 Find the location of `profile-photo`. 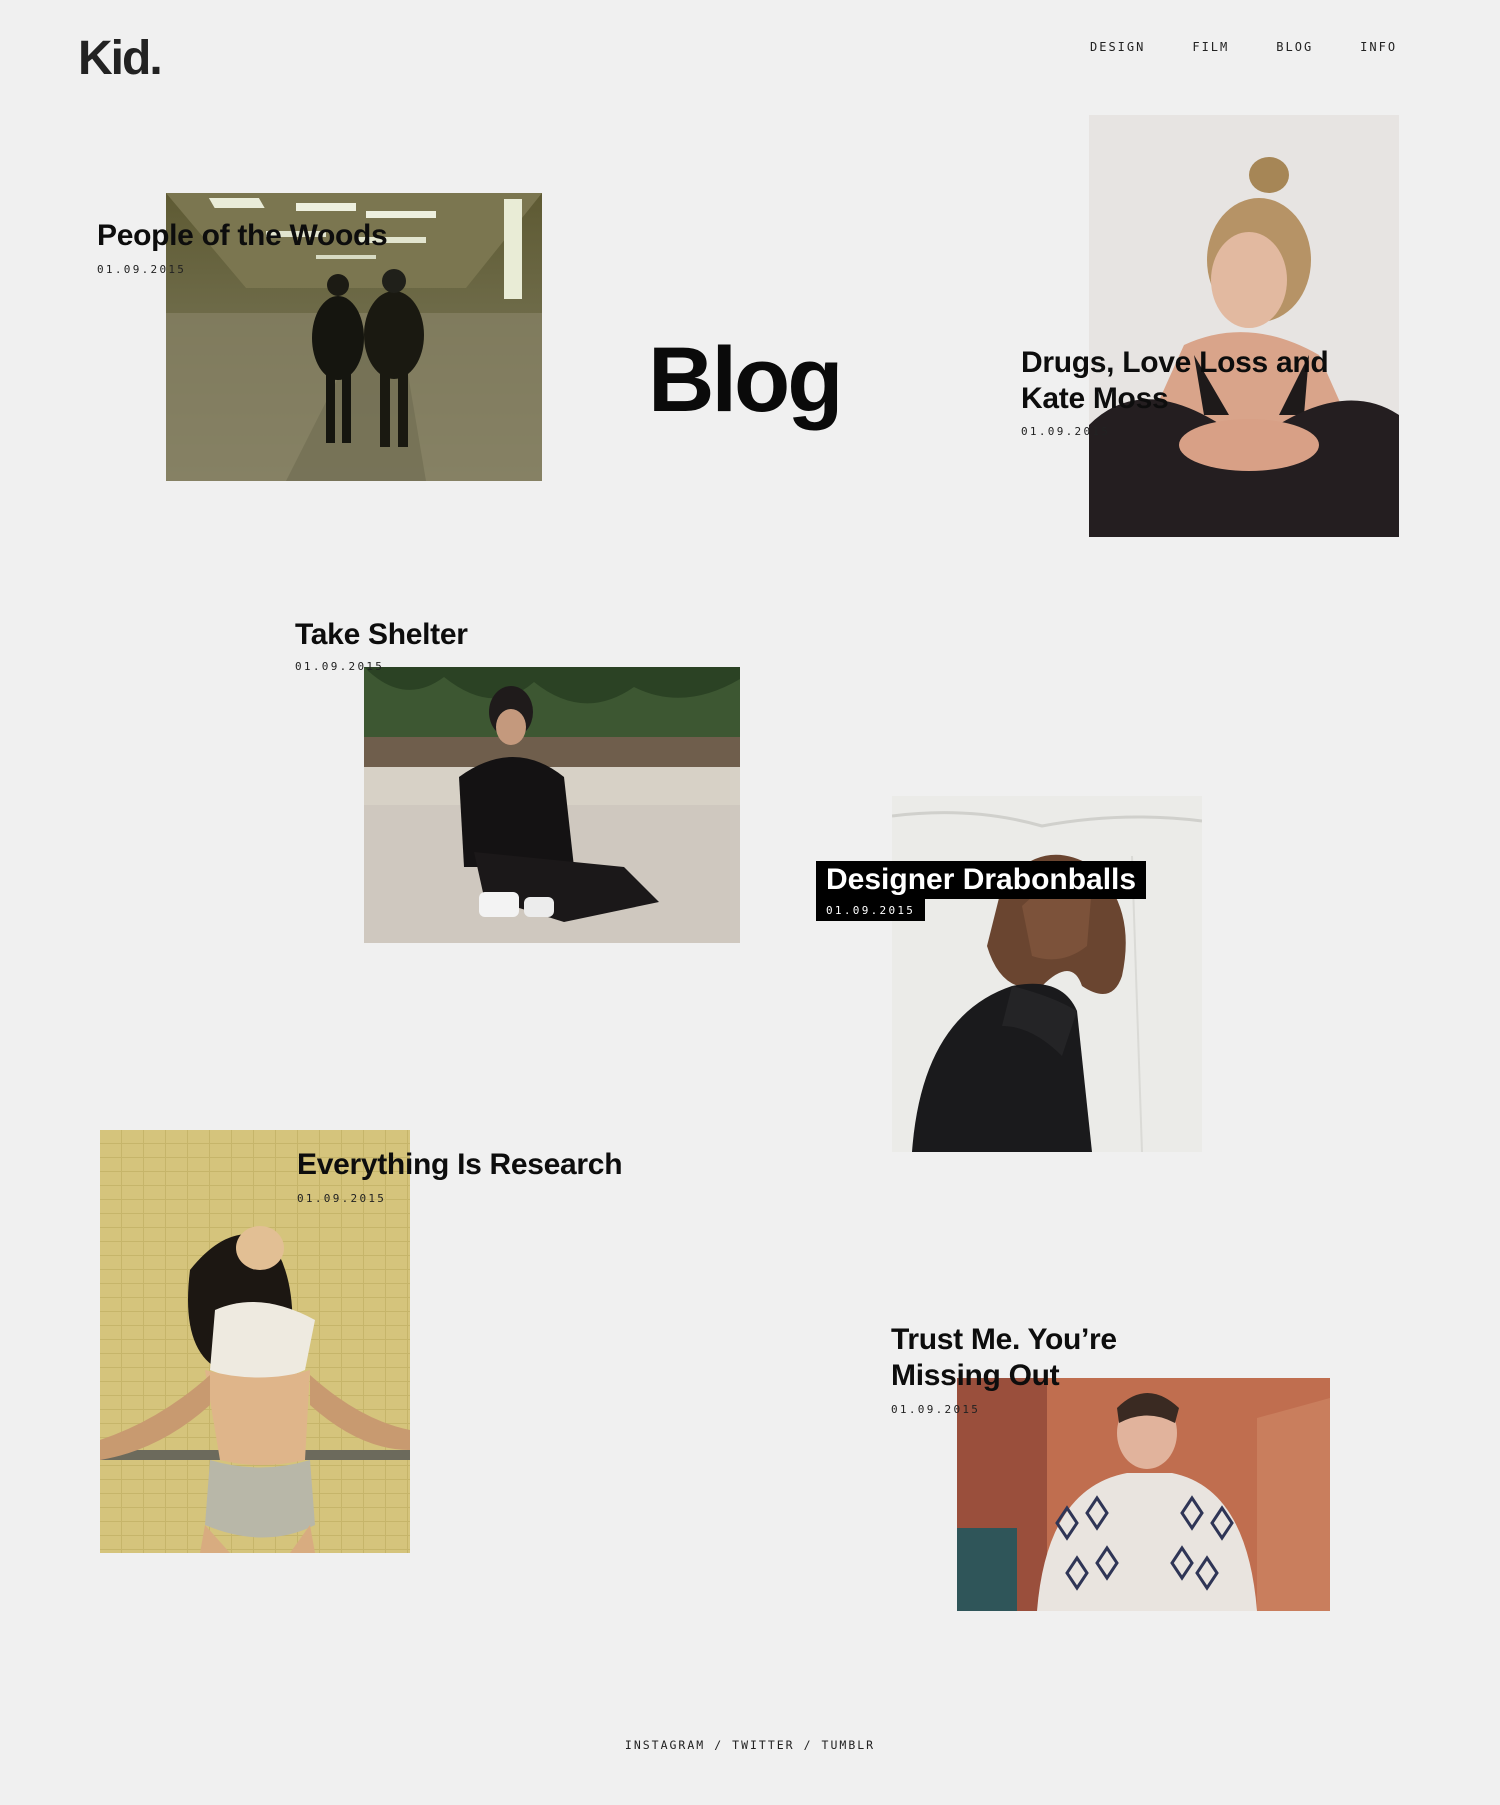

profile-photo is located at coordinates (1047, 974).